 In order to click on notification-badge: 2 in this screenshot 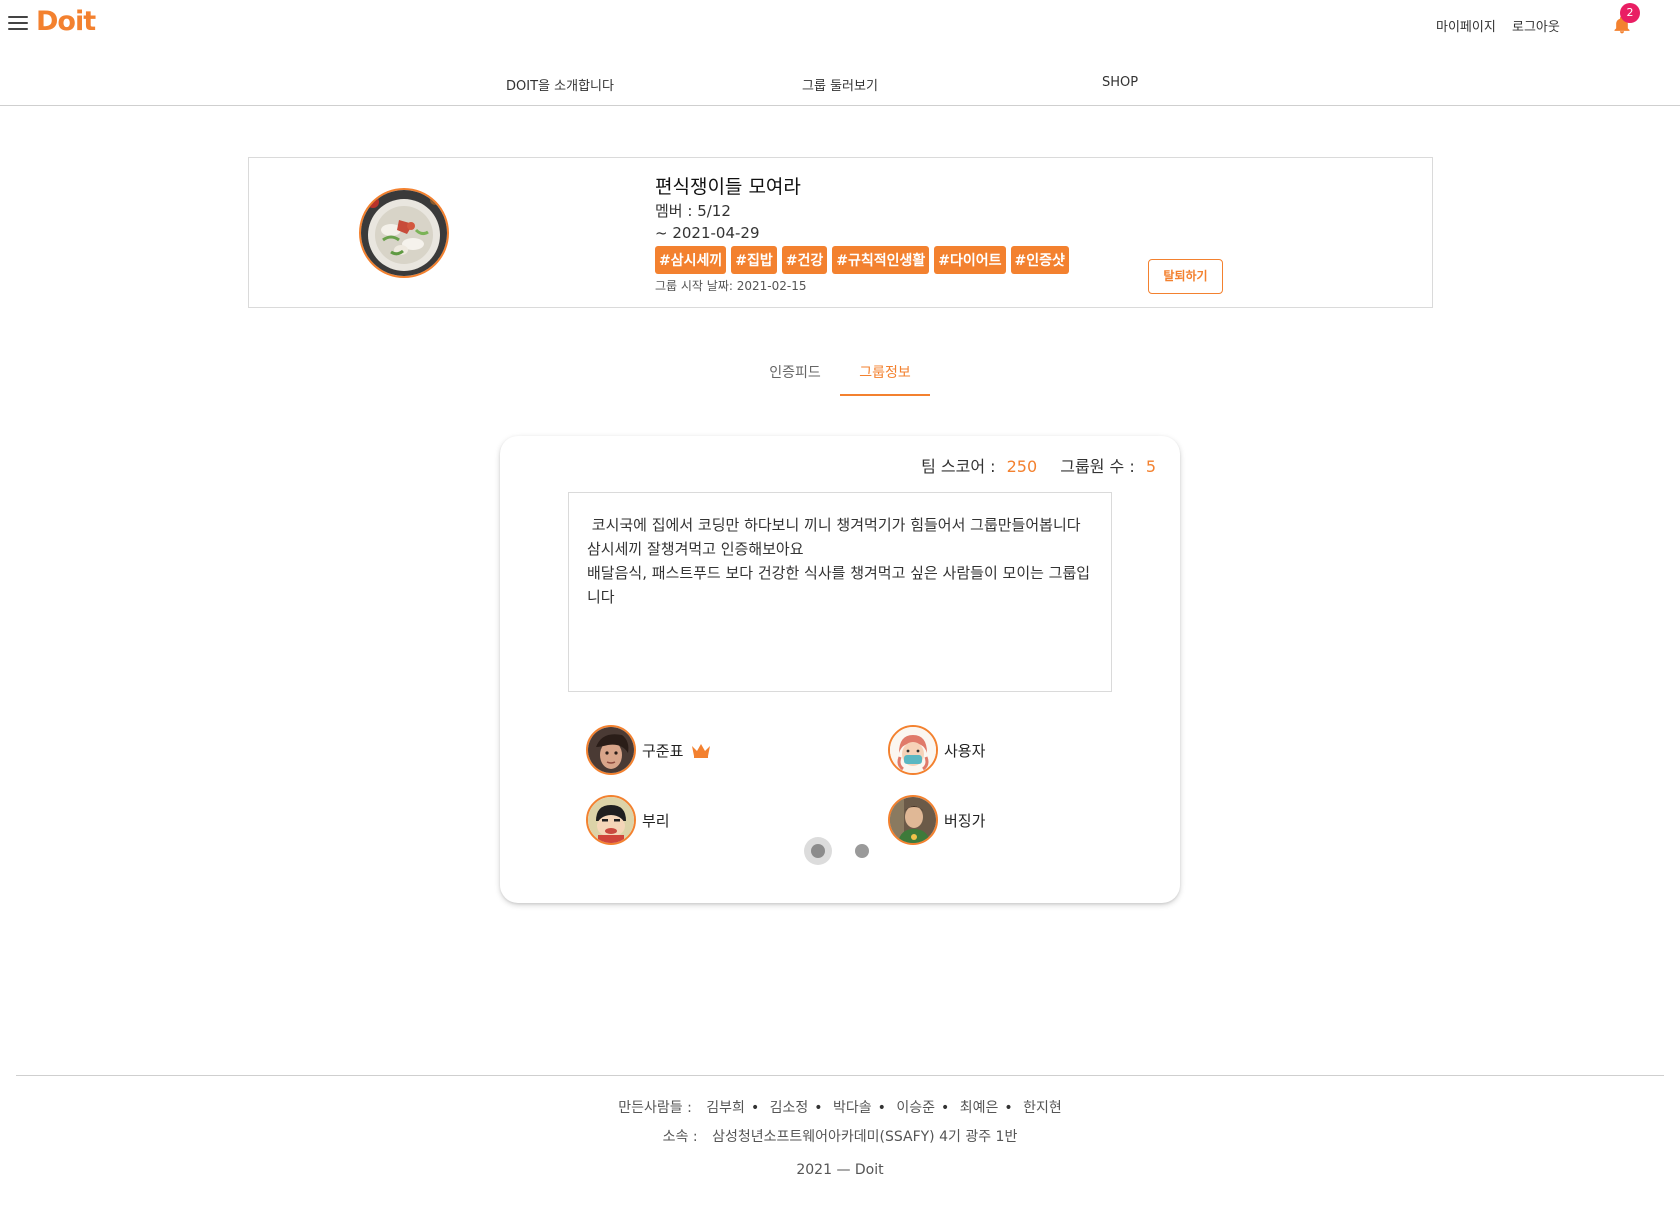, I will do `click(1630, 13)`.